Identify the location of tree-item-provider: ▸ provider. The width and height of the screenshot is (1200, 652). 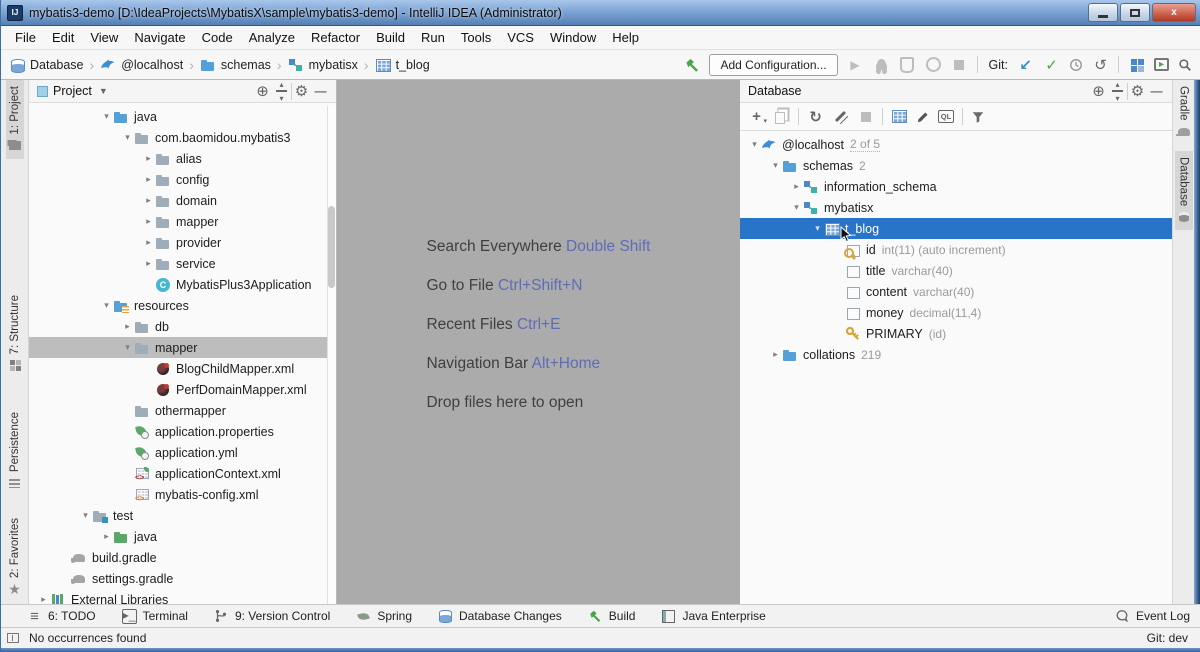
(182, 242).